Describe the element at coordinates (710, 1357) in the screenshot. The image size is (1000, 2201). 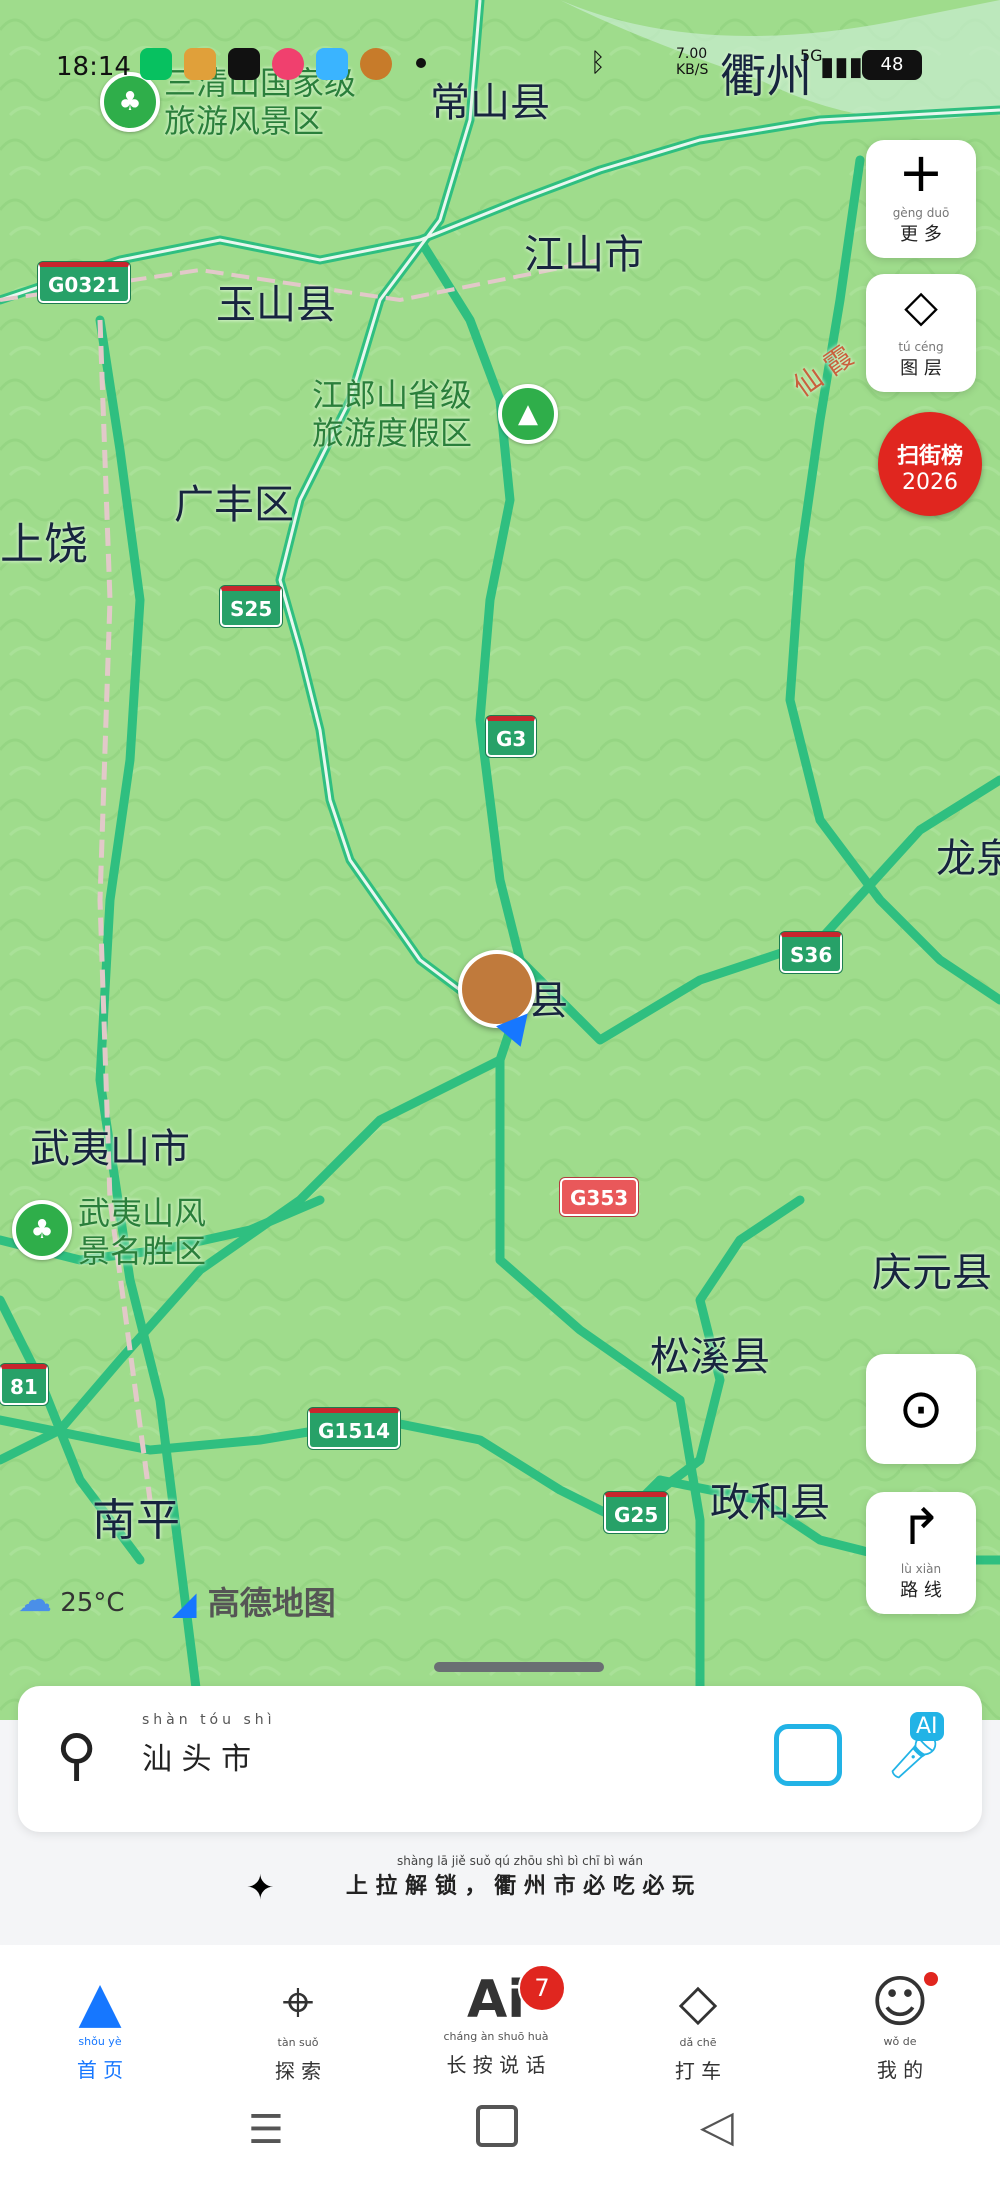
I see `place-songxi: 松溪县` at that location.